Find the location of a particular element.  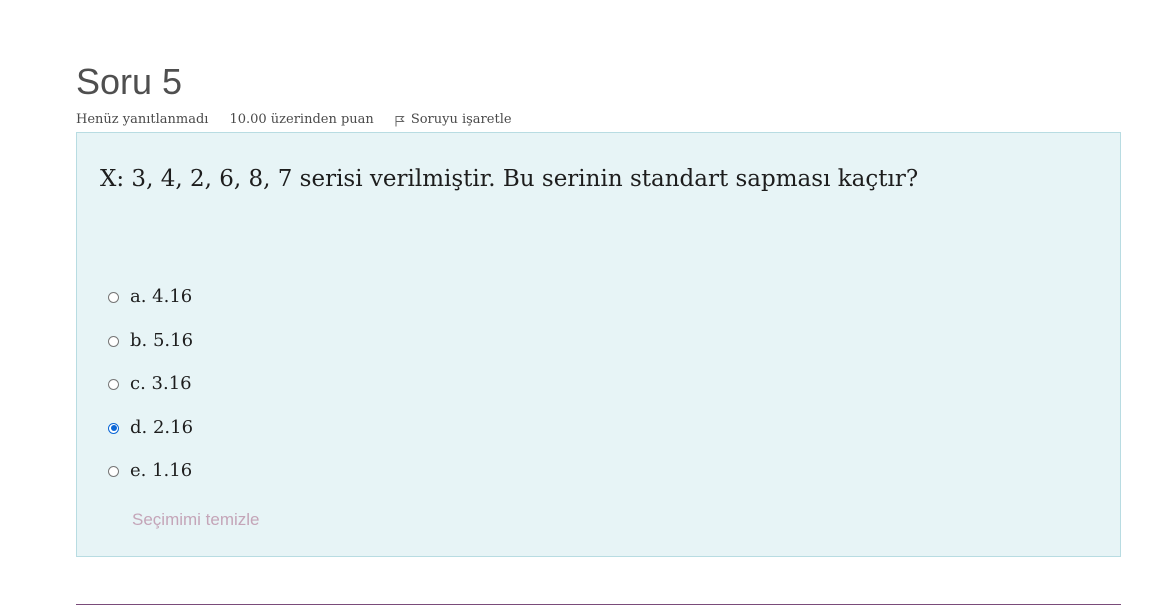

answer-radio-c is located at coordinates (113, 384).